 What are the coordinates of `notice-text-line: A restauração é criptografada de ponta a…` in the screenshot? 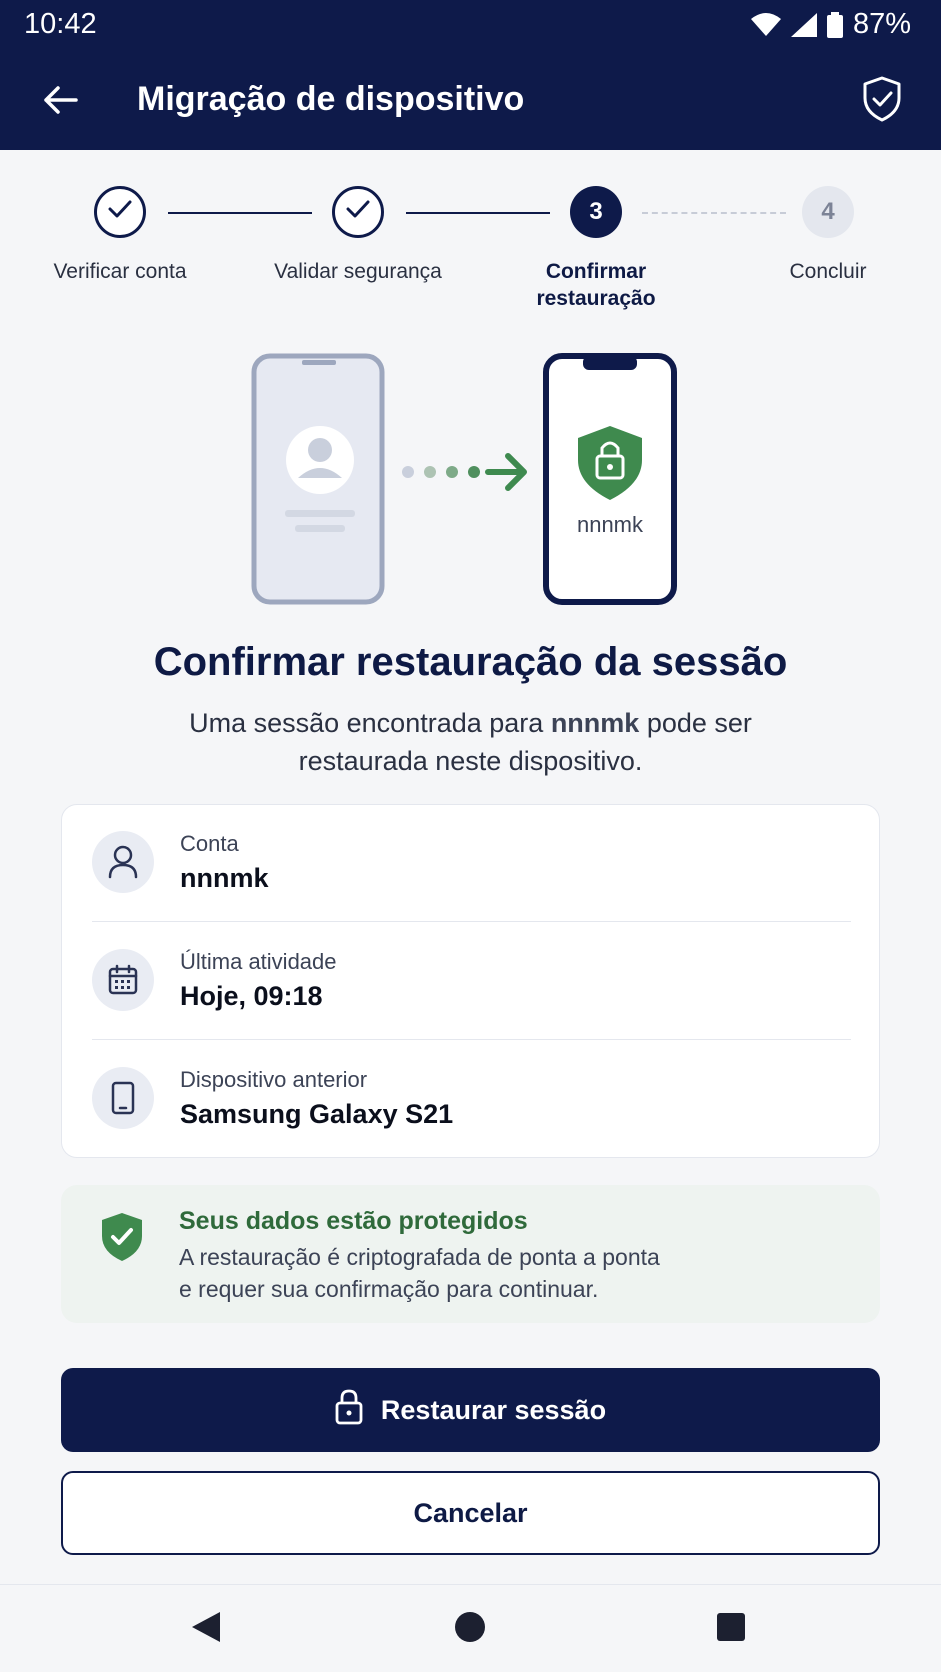 It's located at (419, 1257).